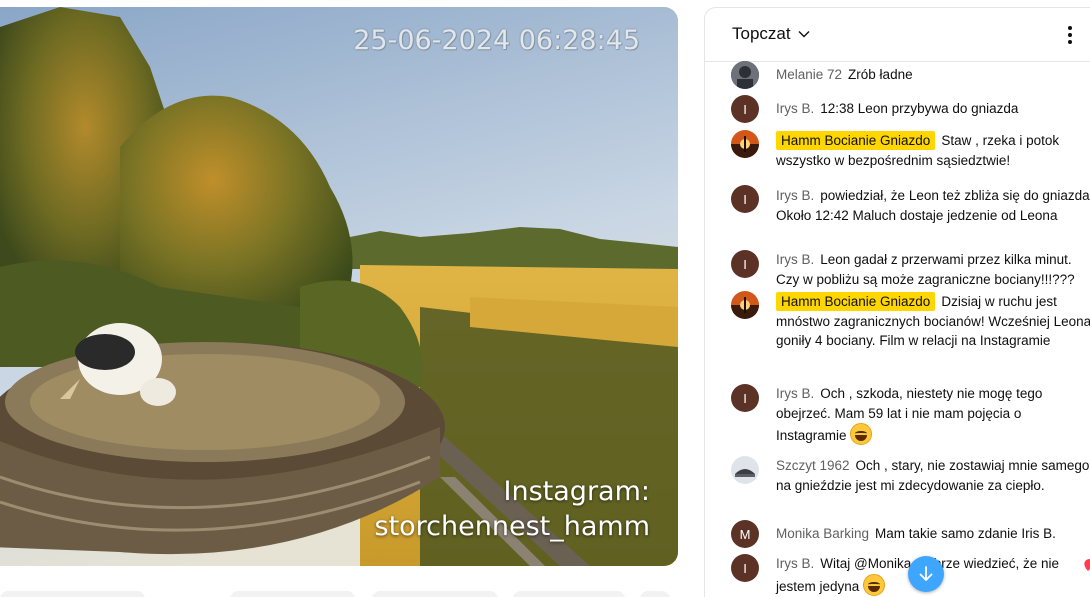  I want to click on chat-text: 12:38 Leon przybywa do gniazda, so click(919, 108).